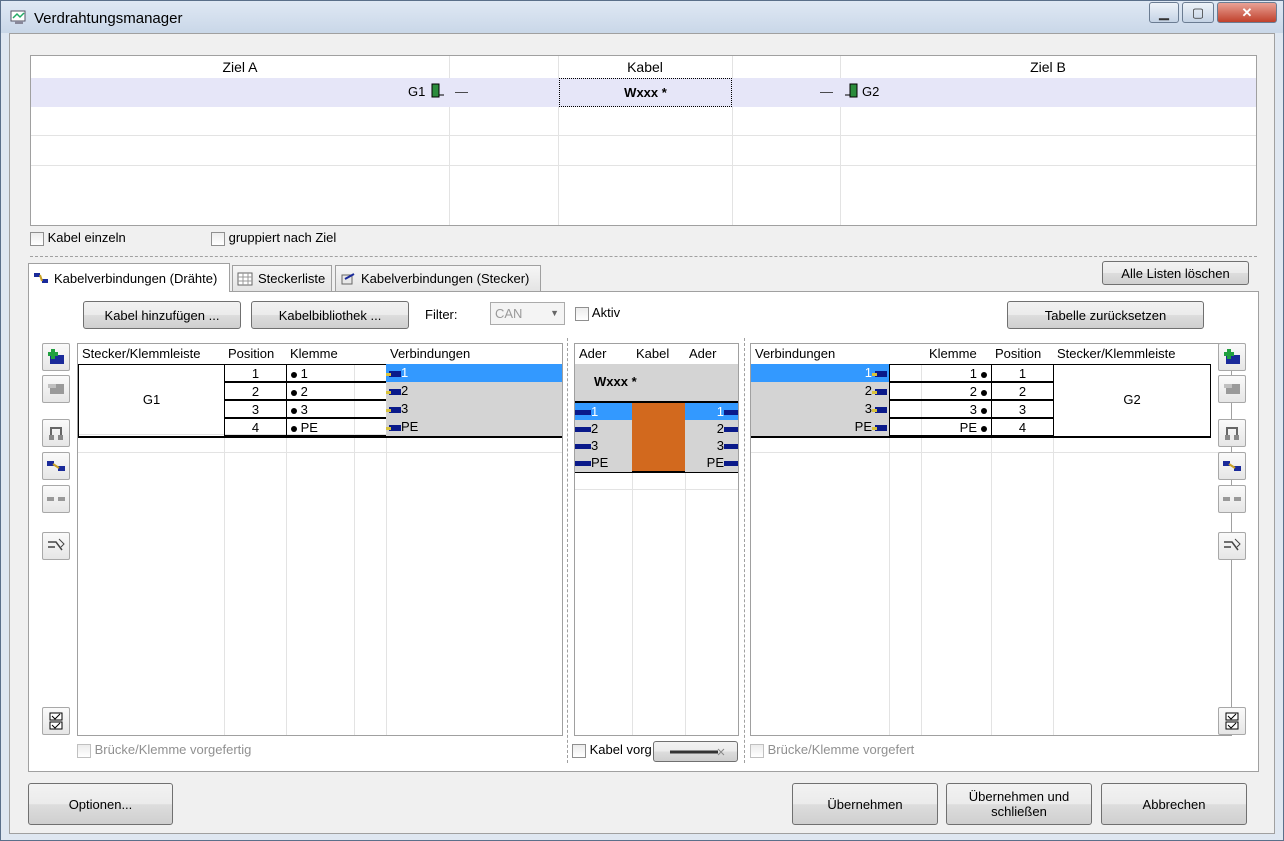  I want to click on left-klemme-cell: 2, so click(336, 391).